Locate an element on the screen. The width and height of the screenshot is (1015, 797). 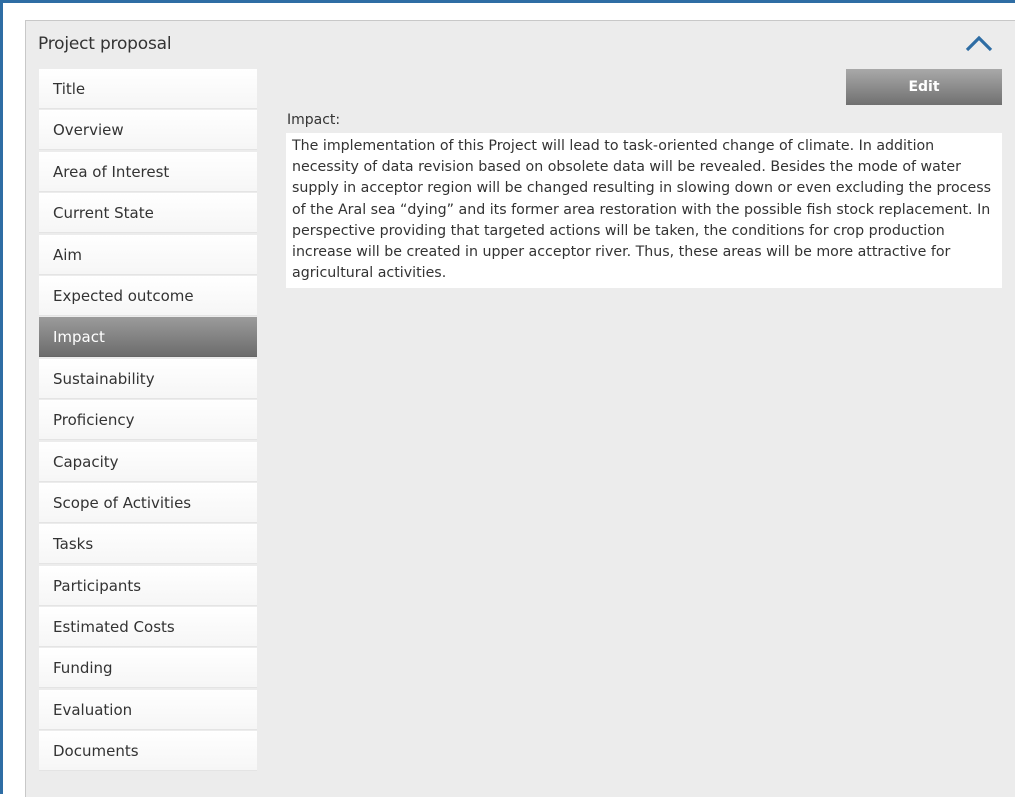
nav-item-documents: Documents is located at coordinates (148, 751).